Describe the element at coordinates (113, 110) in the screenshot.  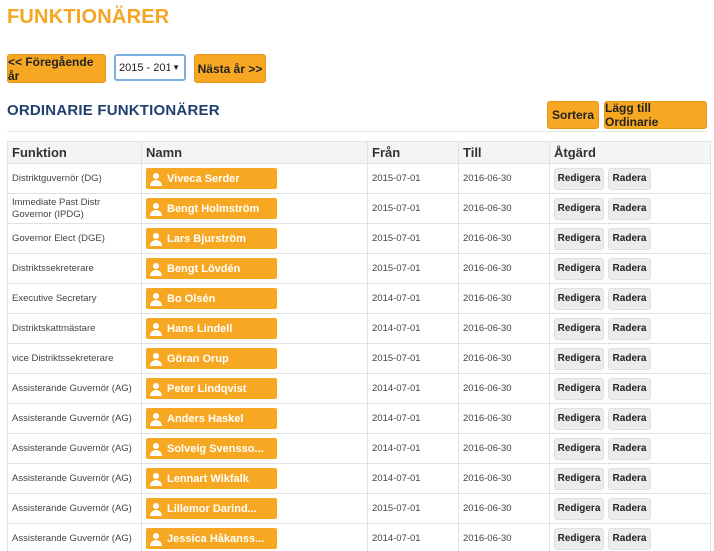
I see `section-title: ORDINARIE FUNKTIONÄRER` at that location.